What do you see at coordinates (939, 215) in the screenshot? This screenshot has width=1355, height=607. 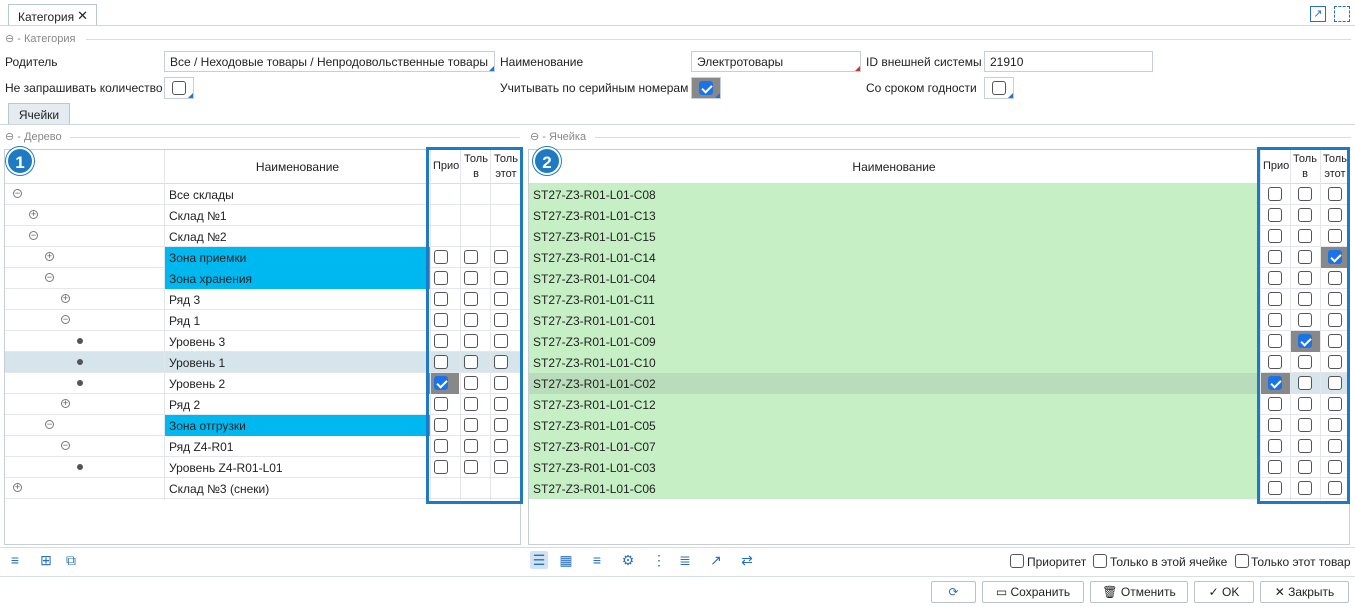 I see `cell-row: ST27-Z3-R01-L01-C13` at bounding box center [939, 215].